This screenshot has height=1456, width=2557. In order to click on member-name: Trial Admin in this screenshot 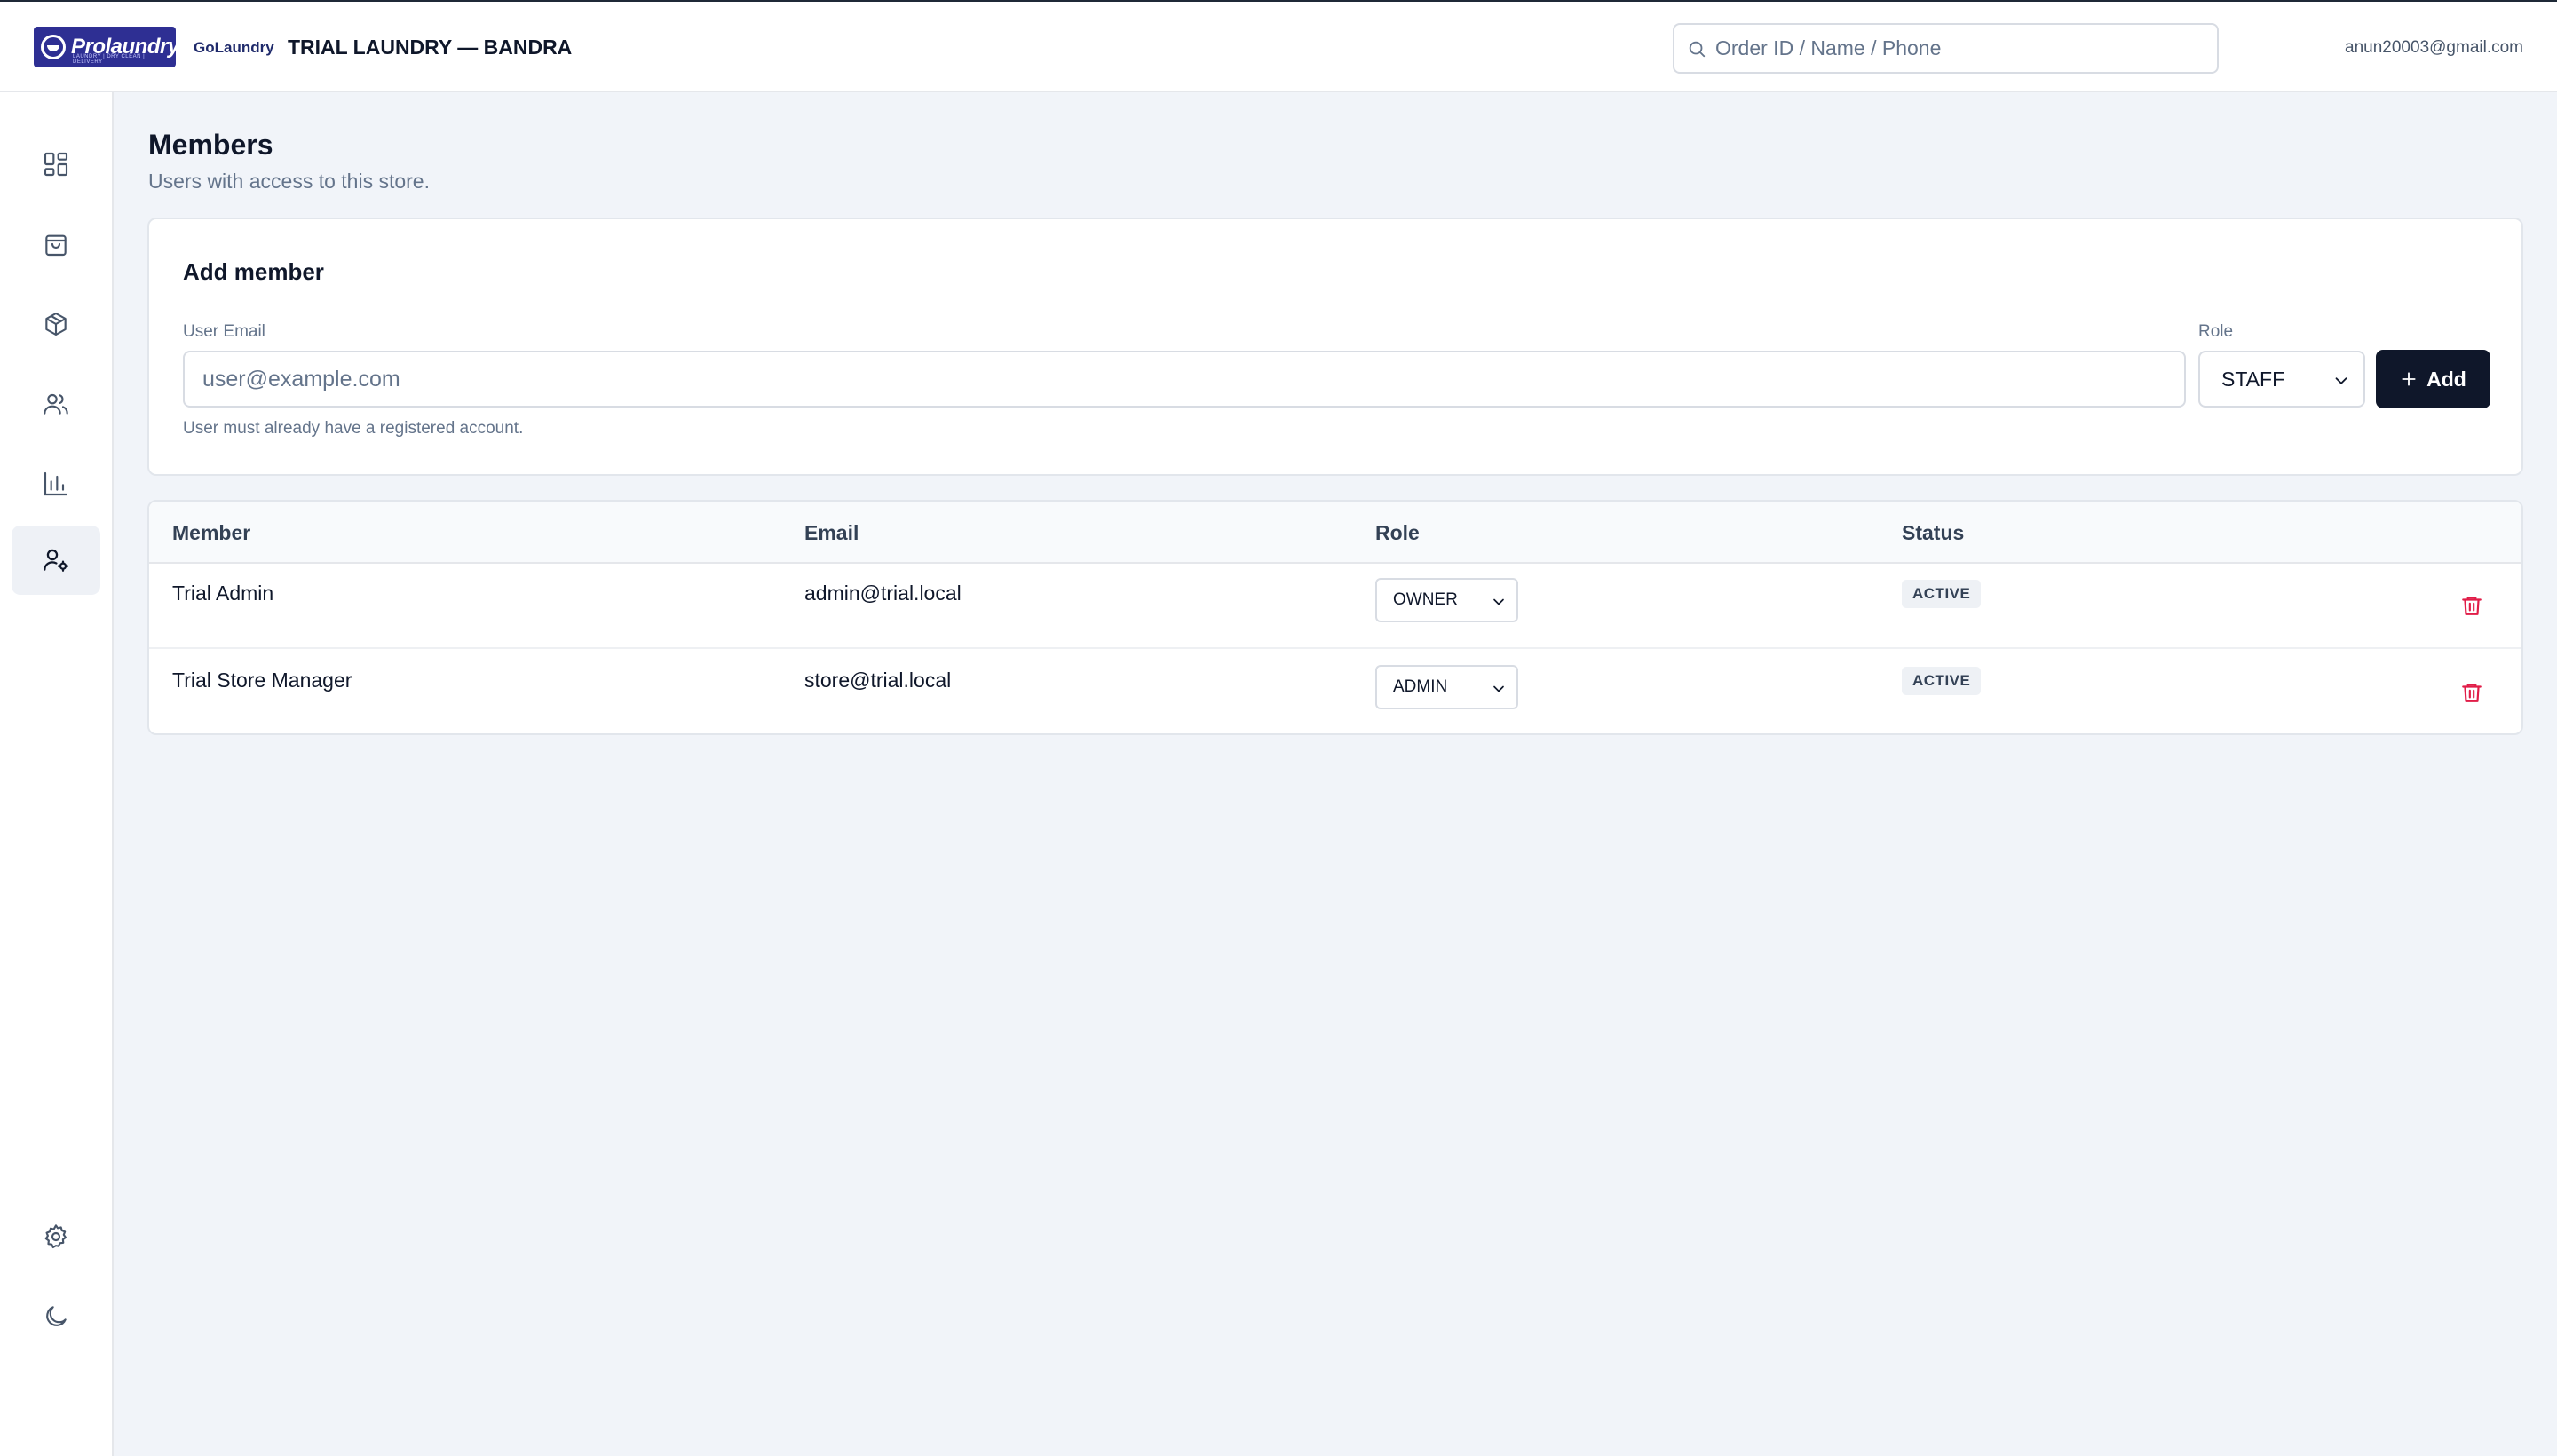, I will do `click(223, 593)`.